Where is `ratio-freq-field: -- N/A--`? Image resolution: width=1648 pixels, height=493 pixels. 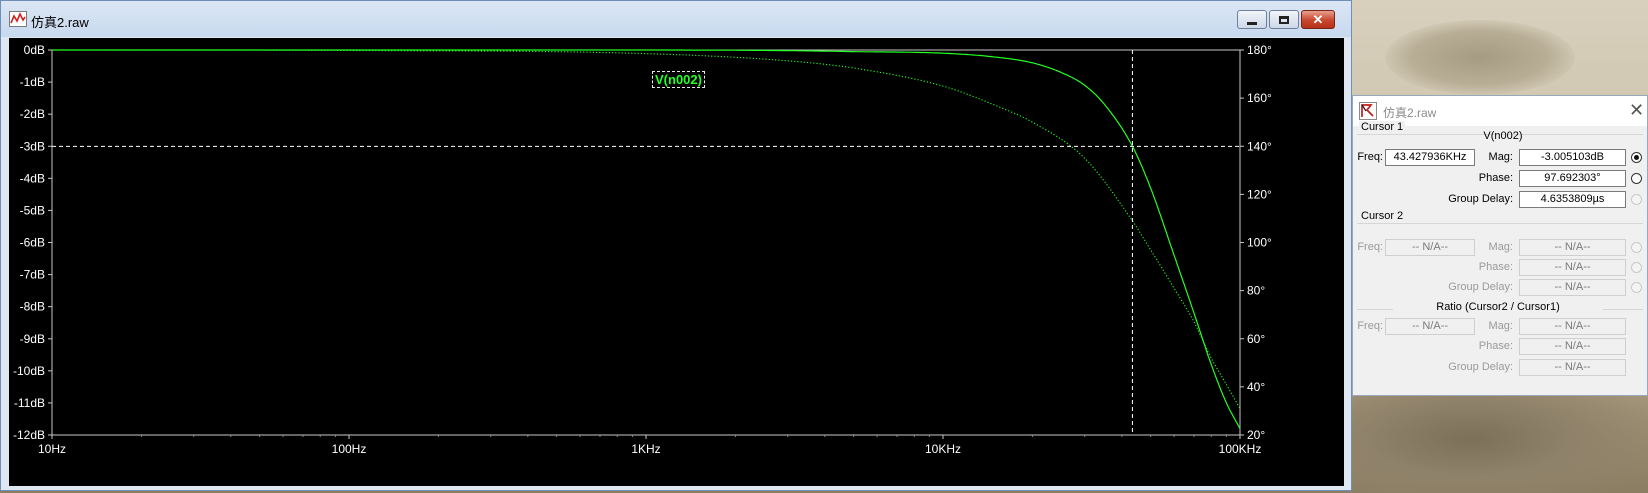 ratio-freq-field: -- N/A-- is located at coordinates (1430, 326).